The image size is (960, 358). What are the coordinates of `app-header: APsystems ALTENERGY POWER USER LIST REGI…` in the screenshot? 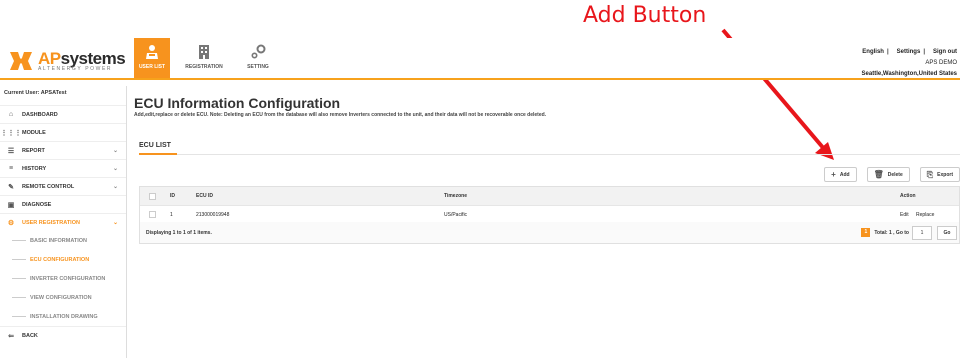 It's located at (480, 59).